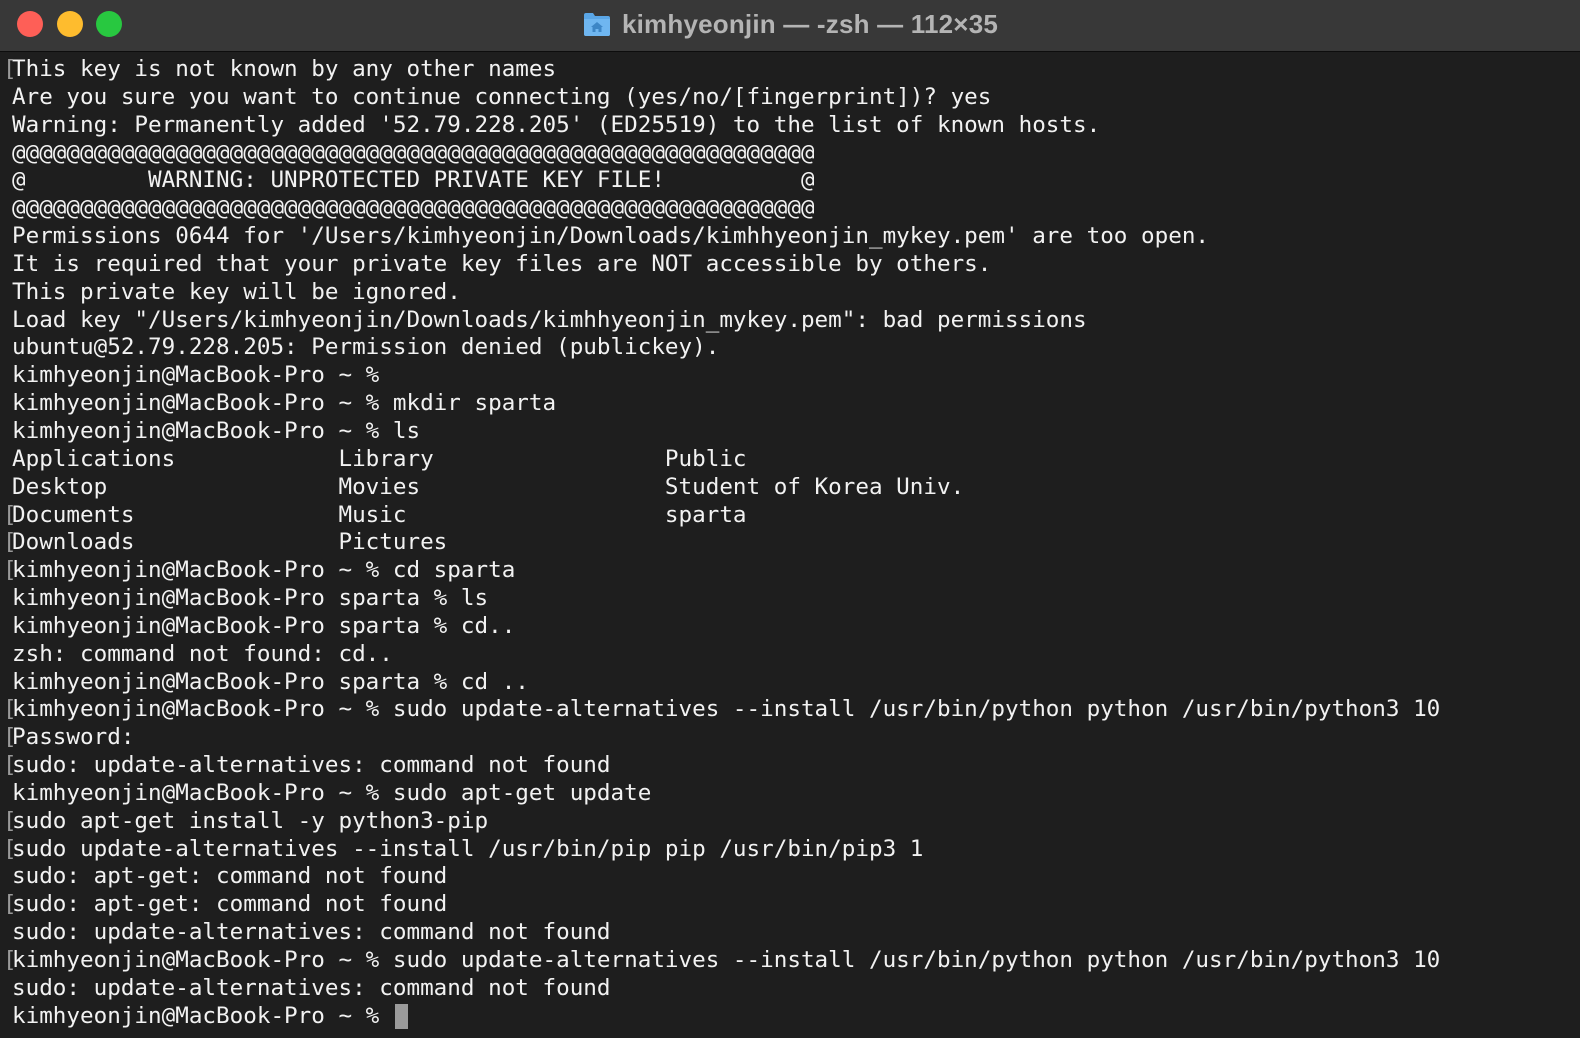 The height and width of the screenshot is (1038, 1580). What do you see at coordinates (284, 403) in the screenshot?
I see `terminal-line-text: kimhyeonjin@MacBook-Pro ~ % mkdir sparta` at bounding box center [284, 403].